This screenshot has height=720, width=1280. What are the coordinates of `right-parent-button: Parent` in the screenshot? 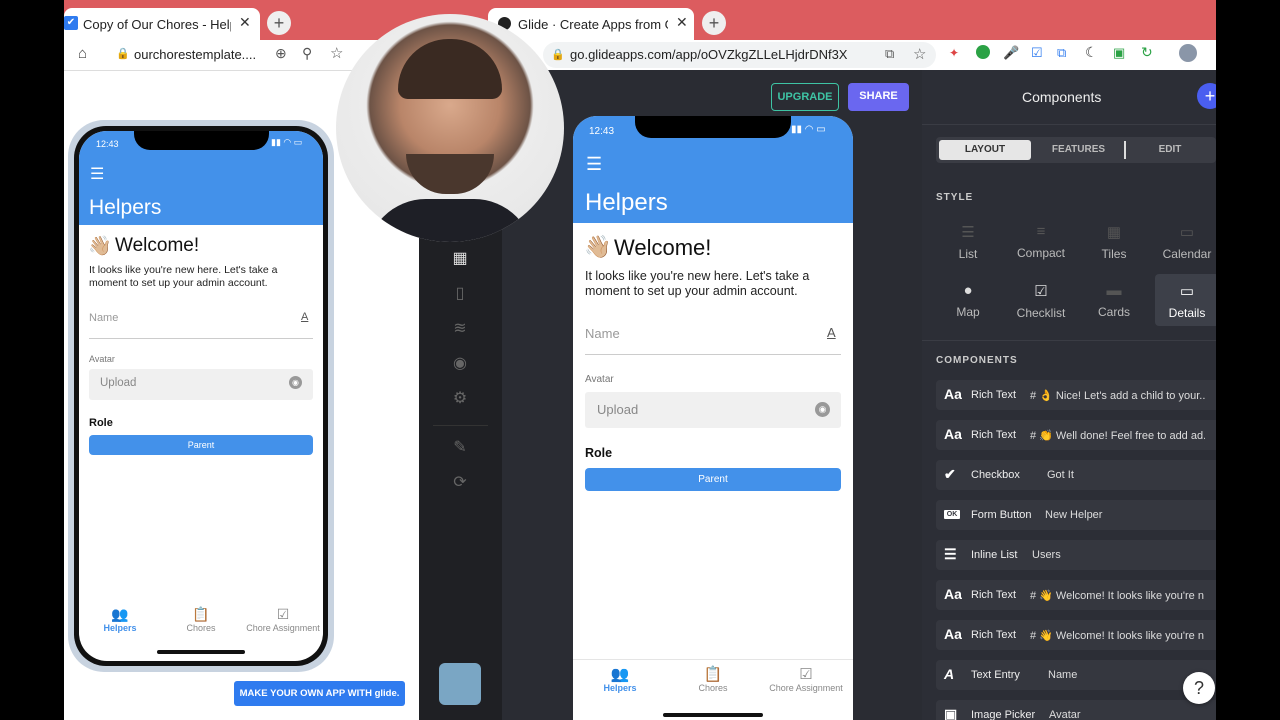 It's located at (713, 479).